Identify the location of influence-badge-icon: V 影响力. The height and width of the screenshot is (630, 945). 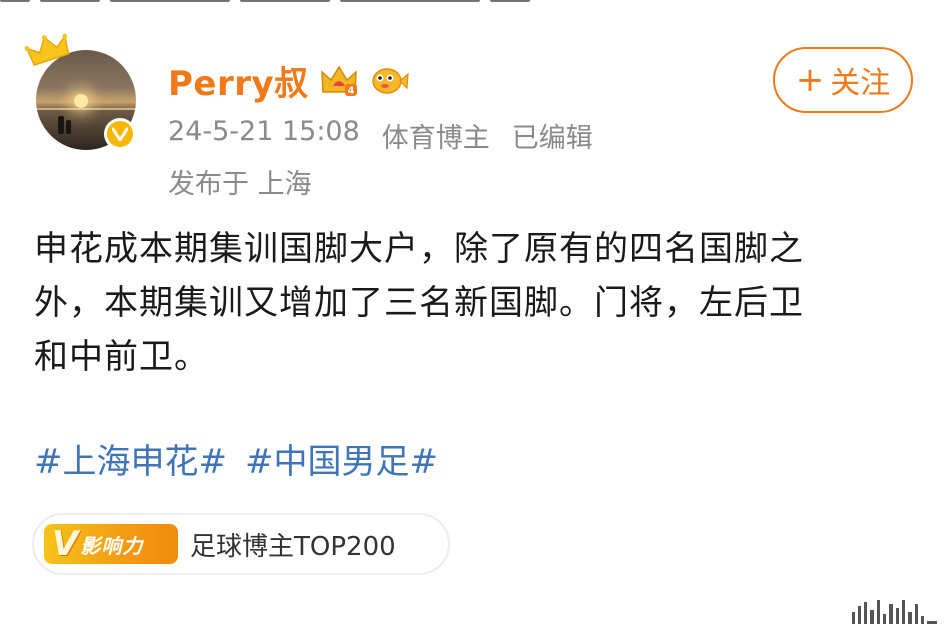
(111, 544).